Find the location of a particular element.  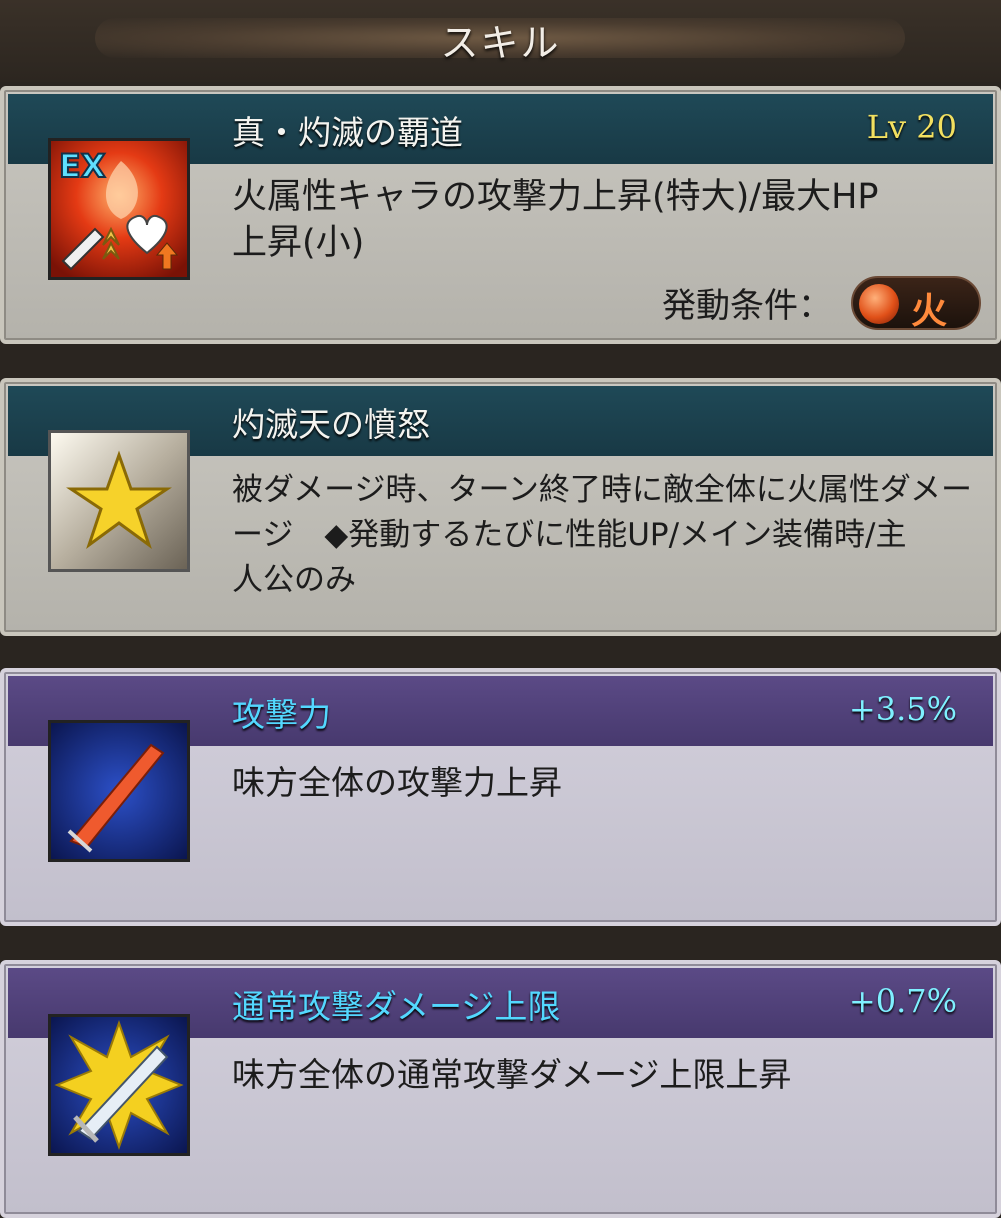

sword-burst-icon is located at coordinates (119, 1085).